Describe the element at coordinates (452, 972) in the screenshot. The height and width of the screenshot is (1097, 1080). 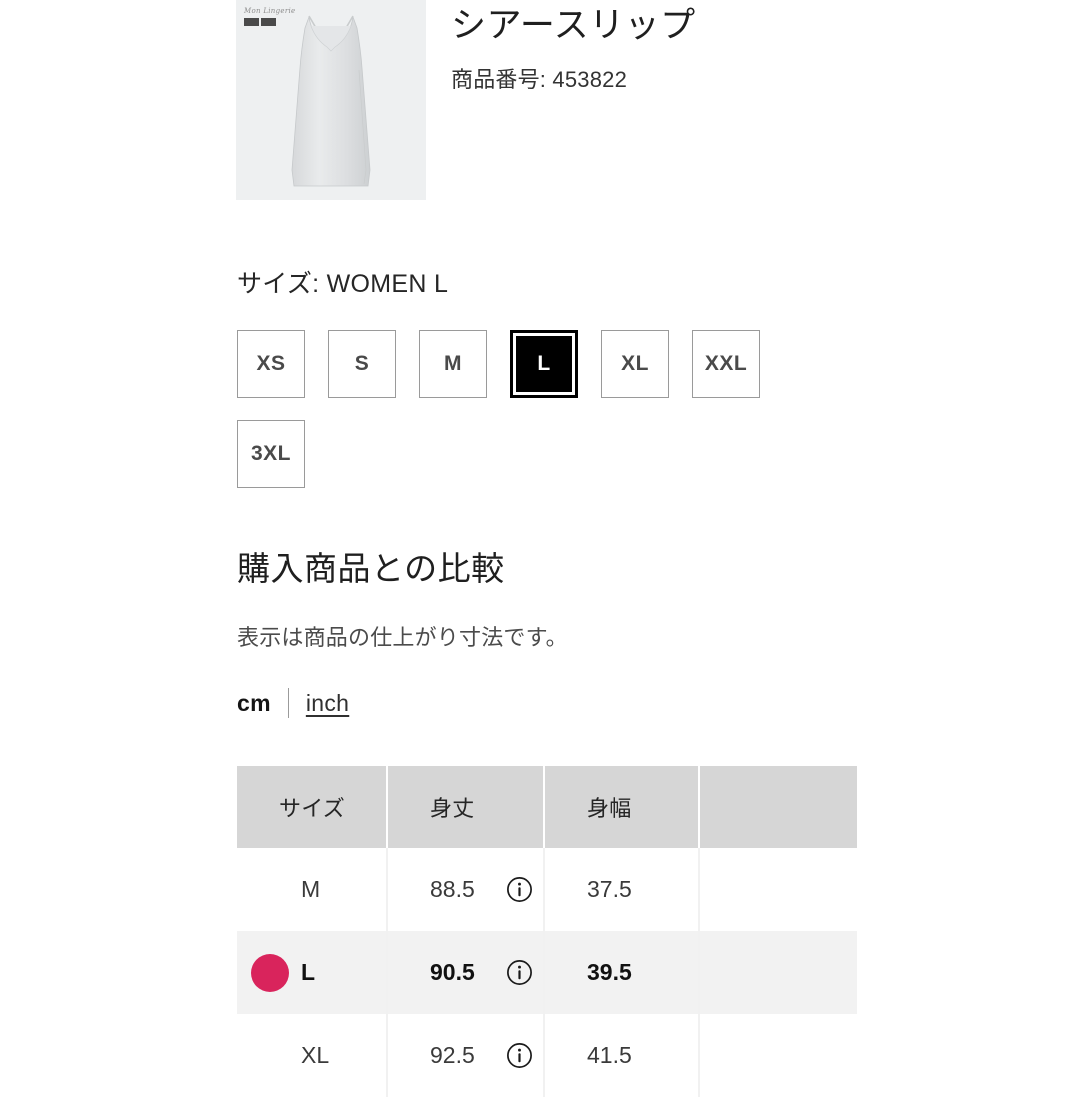
I see `row-length-value: 90.5` at that location.